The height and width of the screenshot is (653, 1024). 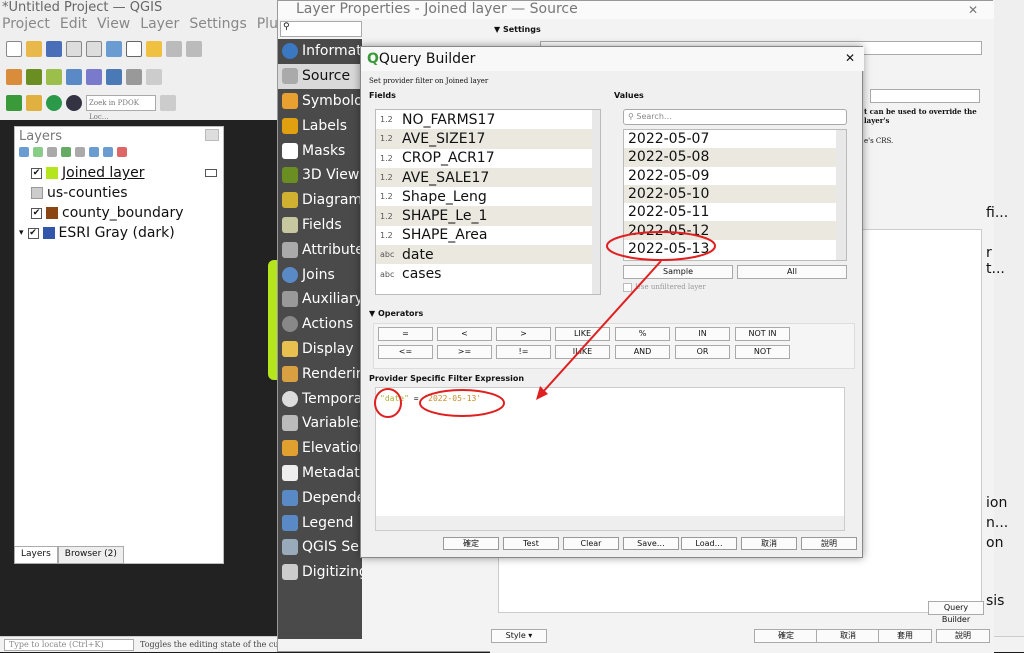 I want to click on sidebar-item-fields: Fields, so click(x=320, y=225).